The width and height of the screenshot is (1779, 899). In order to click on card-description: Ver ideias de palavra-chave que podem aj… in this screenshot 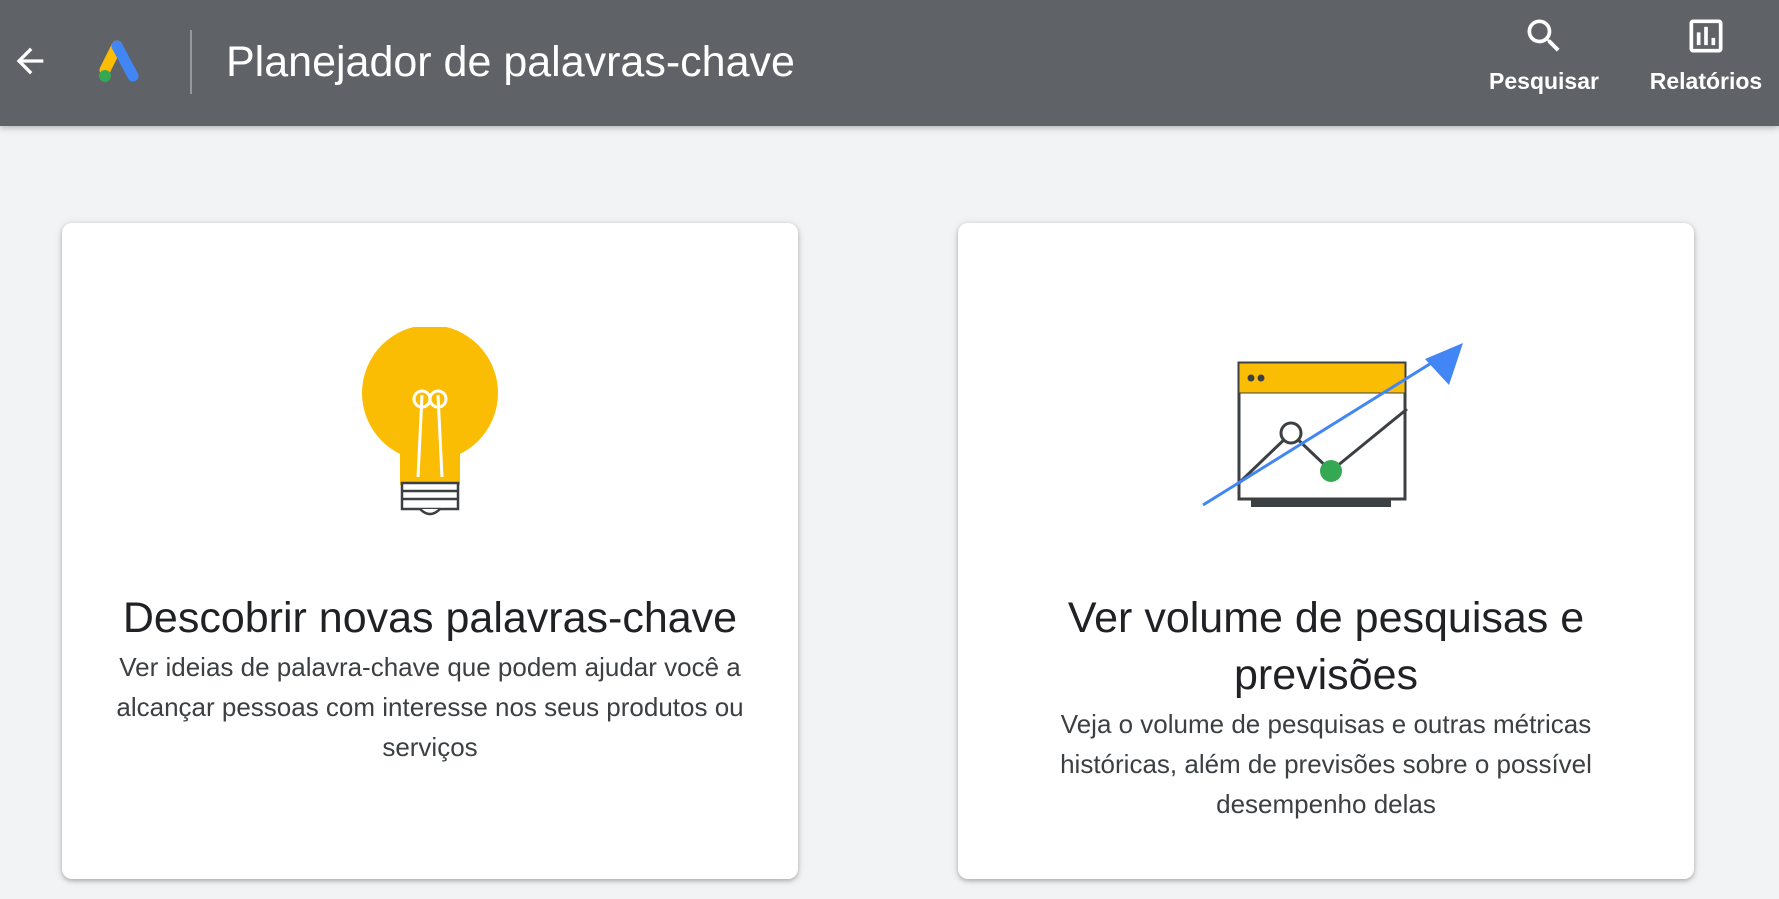, I will do `click(430, 707)`.